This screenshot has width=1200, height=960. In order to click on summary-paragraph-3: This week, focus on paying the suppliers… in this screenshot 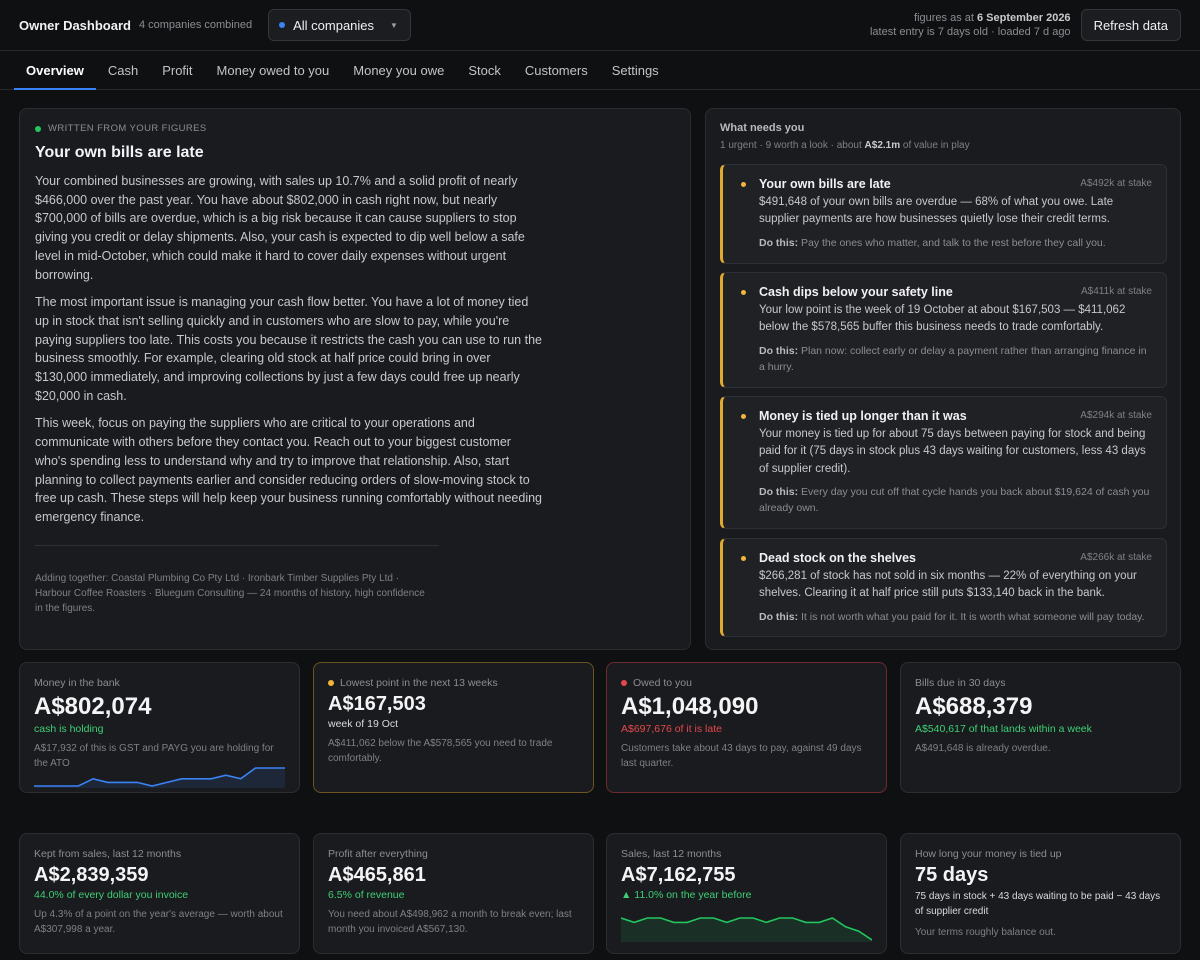, I will do `click(289, 470)`.